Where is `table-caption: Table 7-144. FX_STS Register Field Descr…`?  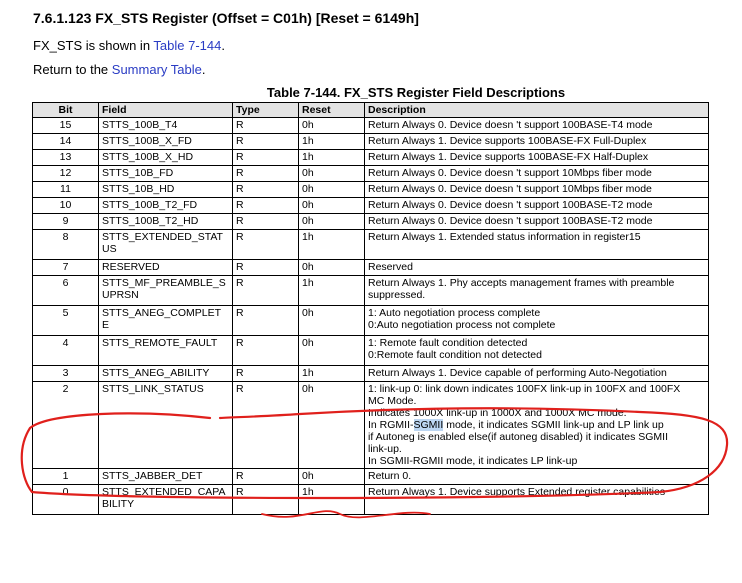 table-caption: Table 7-144. FX_STS Register Field Descr… is located at coordinates (416, 92).